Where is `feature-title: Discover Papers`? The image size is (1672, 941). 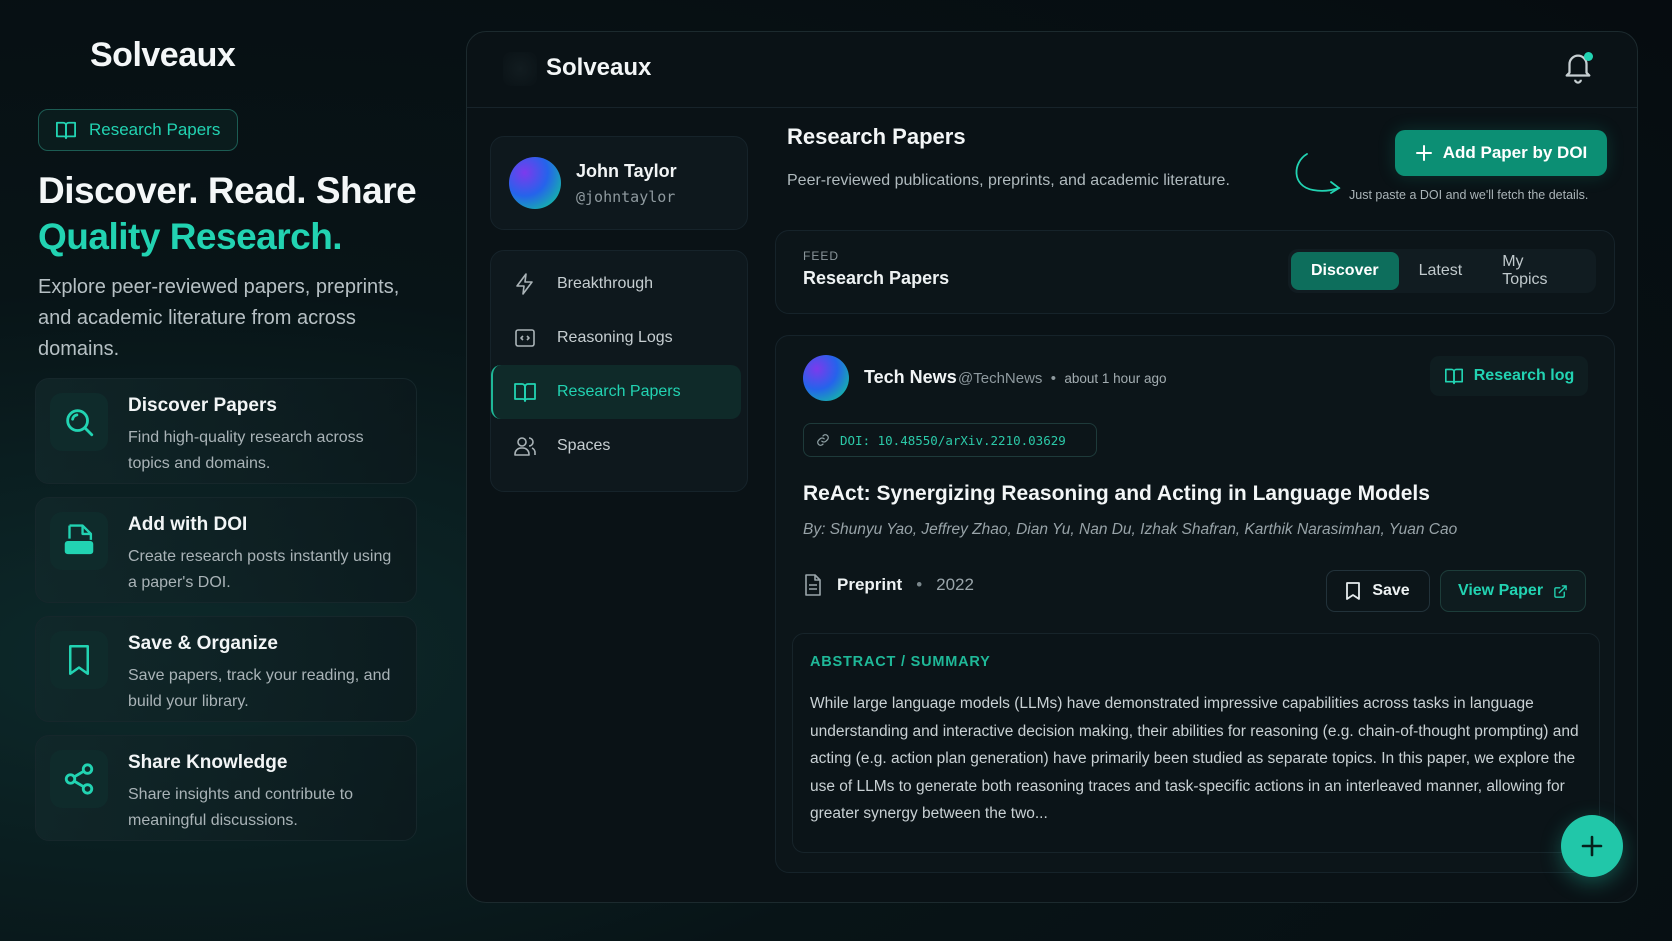
feature-title: Discover Papers is located at coordinates (202, 405).